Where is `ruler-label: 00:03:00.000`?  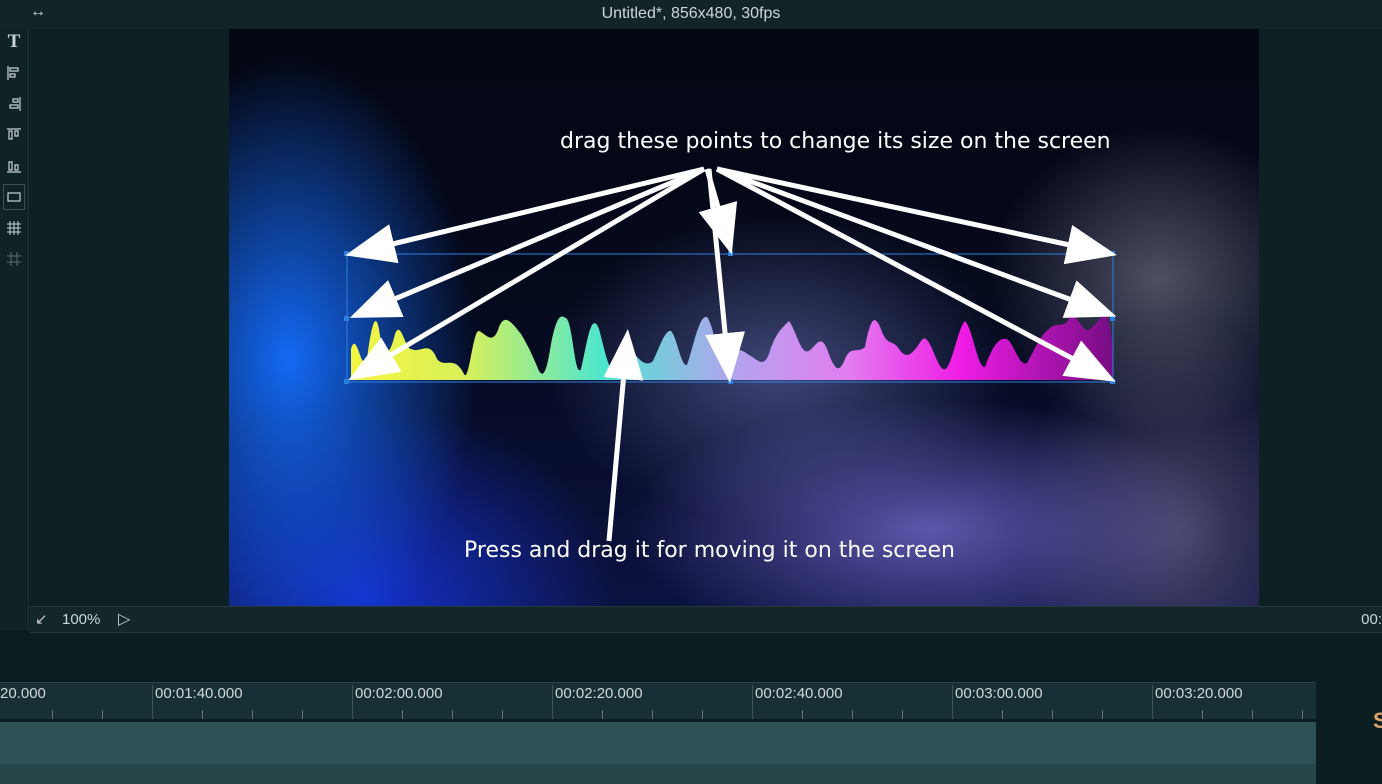
ruler-label: 00:03:00.000 is located at coordinates (999, 693).